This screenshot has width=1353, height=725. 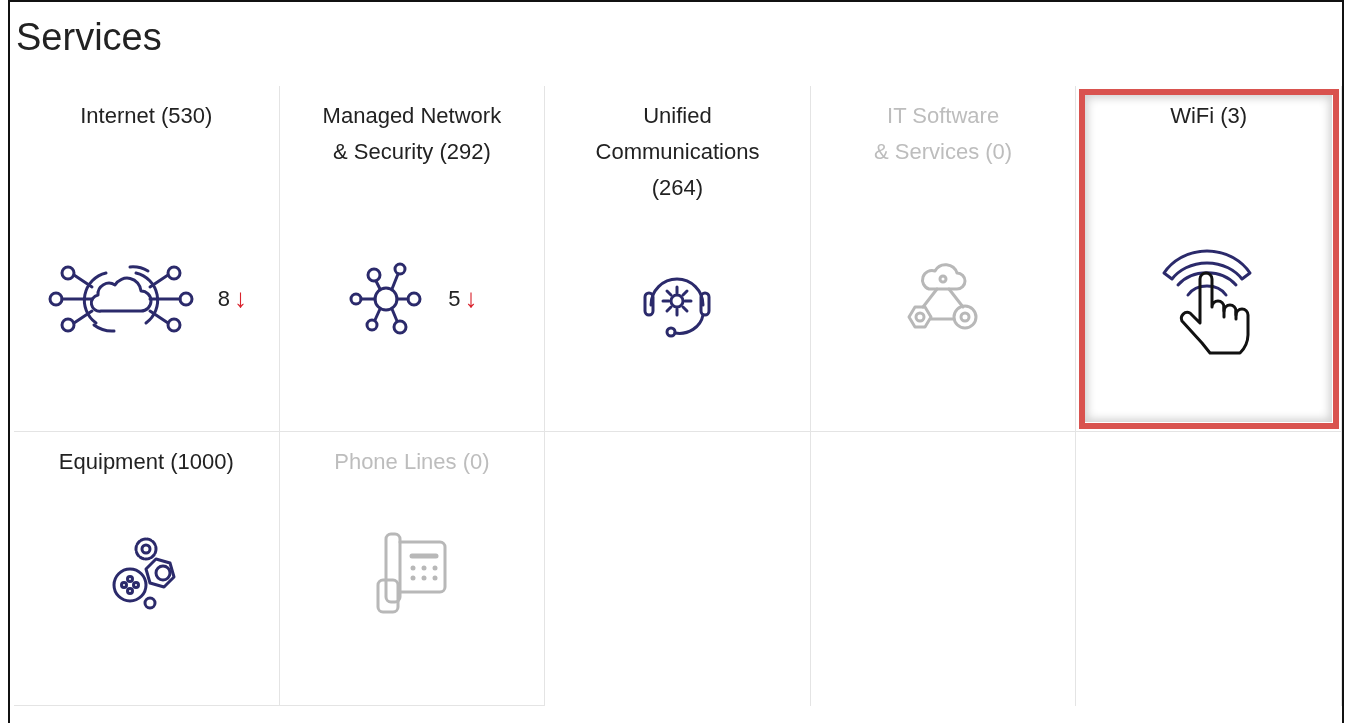 What do you see at coordinates (1209, 116) in the screenshot?
I see `service-label: WiFi (3)` at bounding box center [1209, 116].